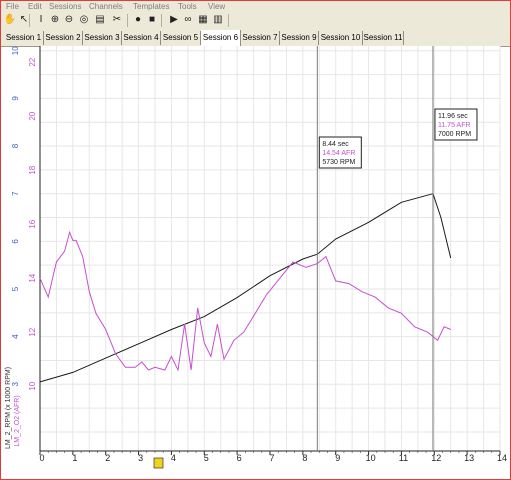 This screenshot has width=511, height=480. Describe the element at coordinates (12, 6) in the screenshot. I see `menu-file: File` at that location.